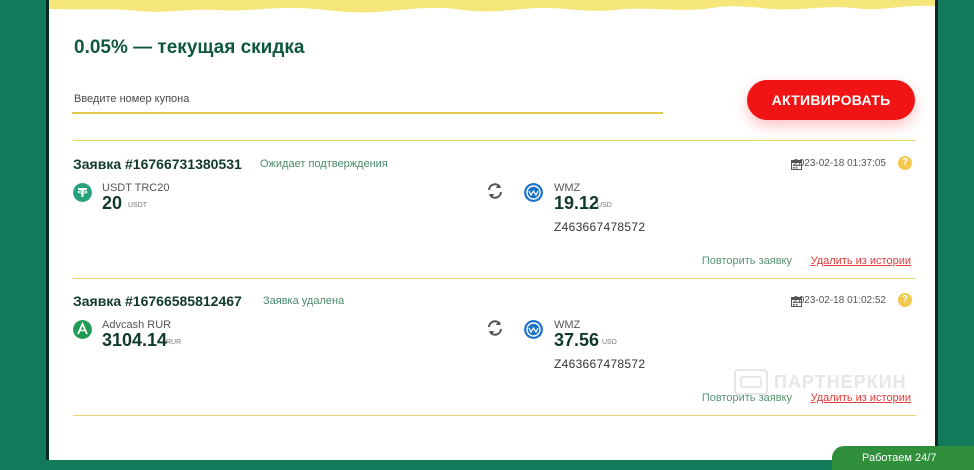 Image resolution: width=974 pixels, height=470 pixels. What do you see at coordinates (157, 301) in the screenshot?
I see `order-id: Заявка #16766585812467` at bounding box center [157, 301].